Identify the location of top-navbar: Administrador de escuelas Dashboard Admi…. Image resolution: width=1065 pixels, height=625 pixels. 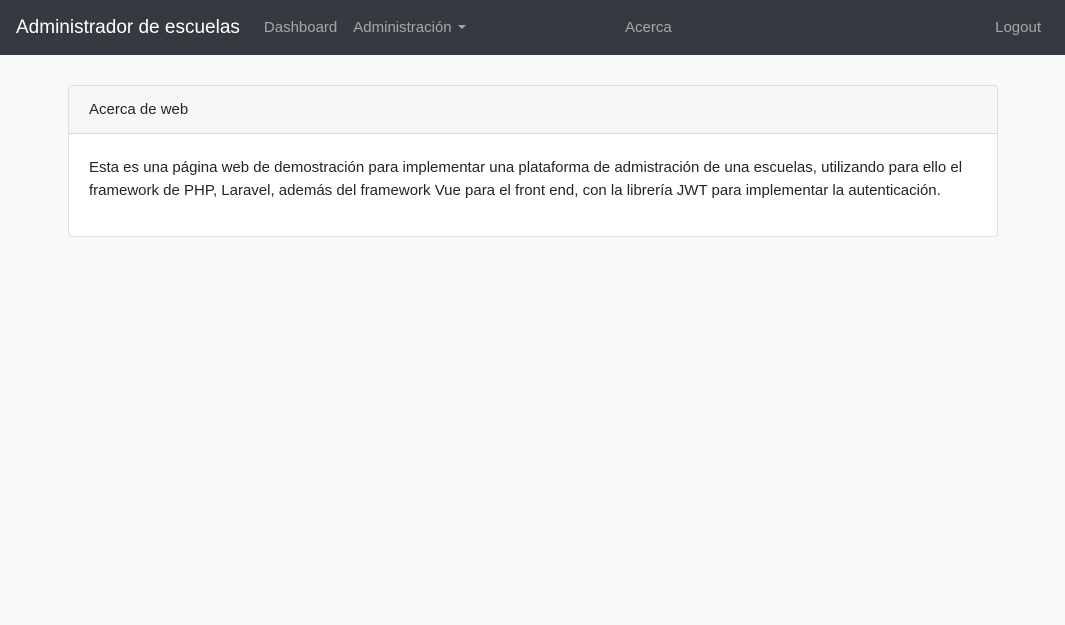
(532, 27).